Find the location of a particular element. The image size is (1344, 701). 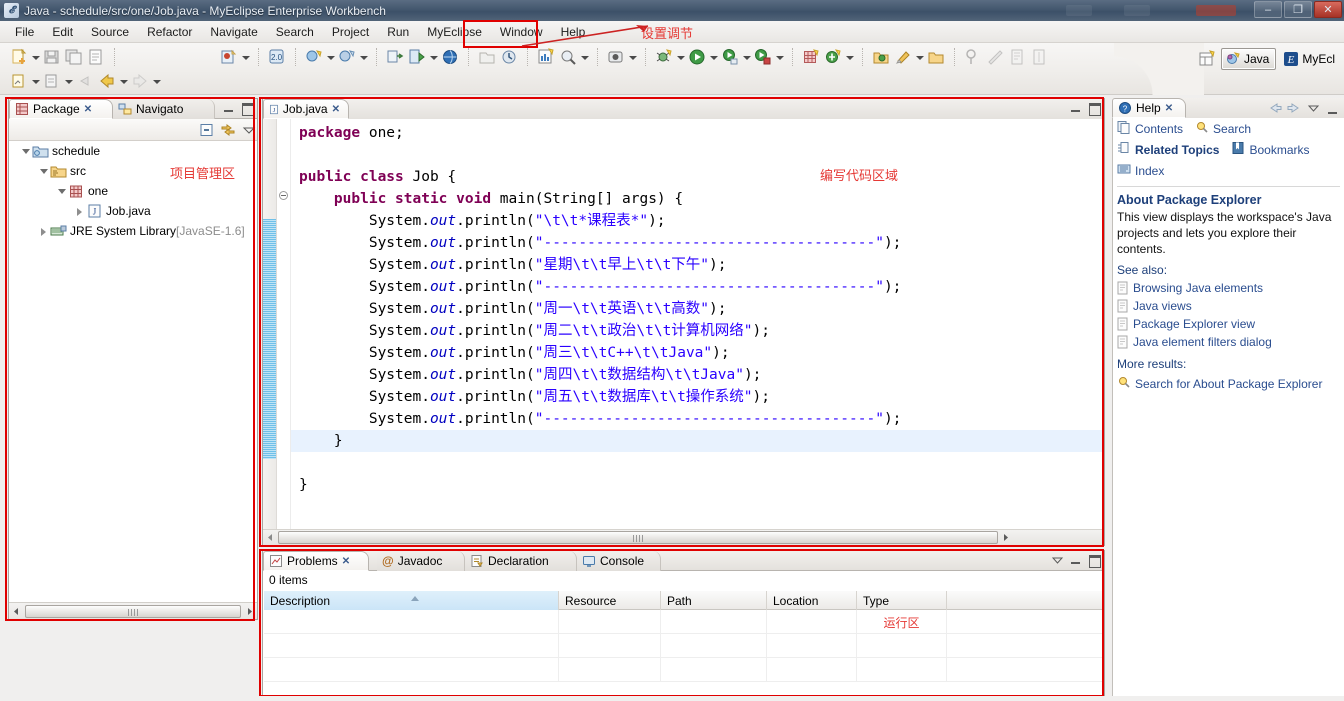

menu-run: Run is located at coordinates (398, 32).